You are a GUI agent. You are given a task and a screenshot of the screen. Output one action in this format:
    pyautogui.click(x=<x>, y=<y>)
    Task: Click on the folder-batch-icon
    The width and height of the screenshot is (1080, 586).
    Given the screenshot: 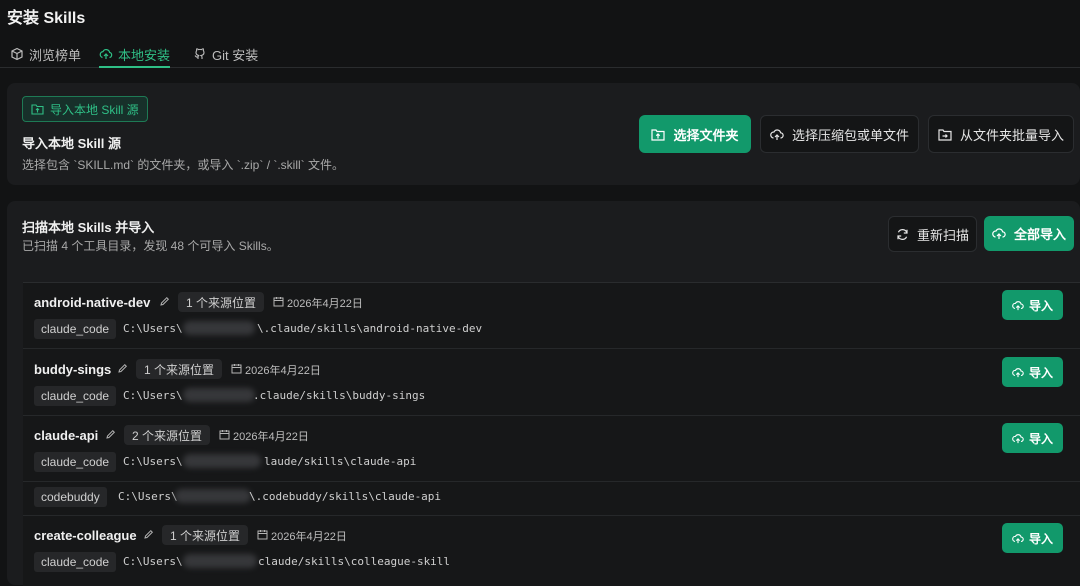 What is the action you would take?
    pyautogui.click(x=945, y=134)
    